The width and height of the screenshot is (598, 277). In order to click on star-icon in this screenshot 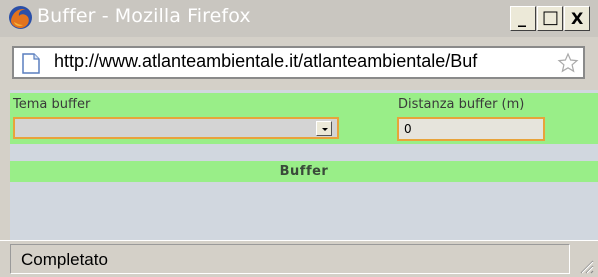, I will do `click(568, 63)`.